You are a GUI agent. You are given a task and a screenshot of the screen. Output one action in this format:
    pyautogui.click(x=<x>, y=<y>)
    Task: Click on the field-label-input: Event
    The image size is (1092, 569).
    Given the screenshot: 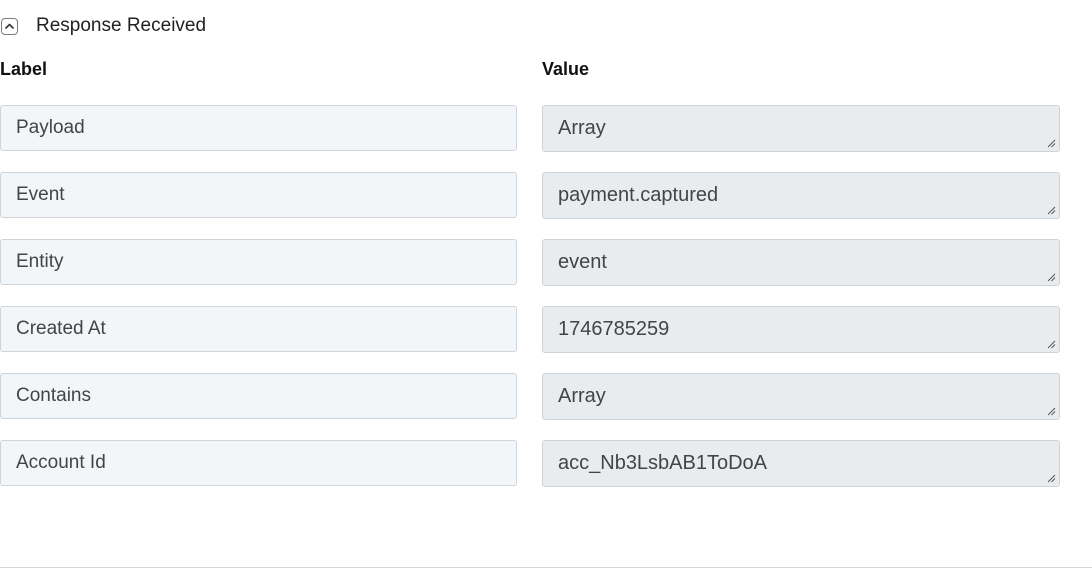 What is the action you would take?
    pyautogui.click(x=258, y=195)
    